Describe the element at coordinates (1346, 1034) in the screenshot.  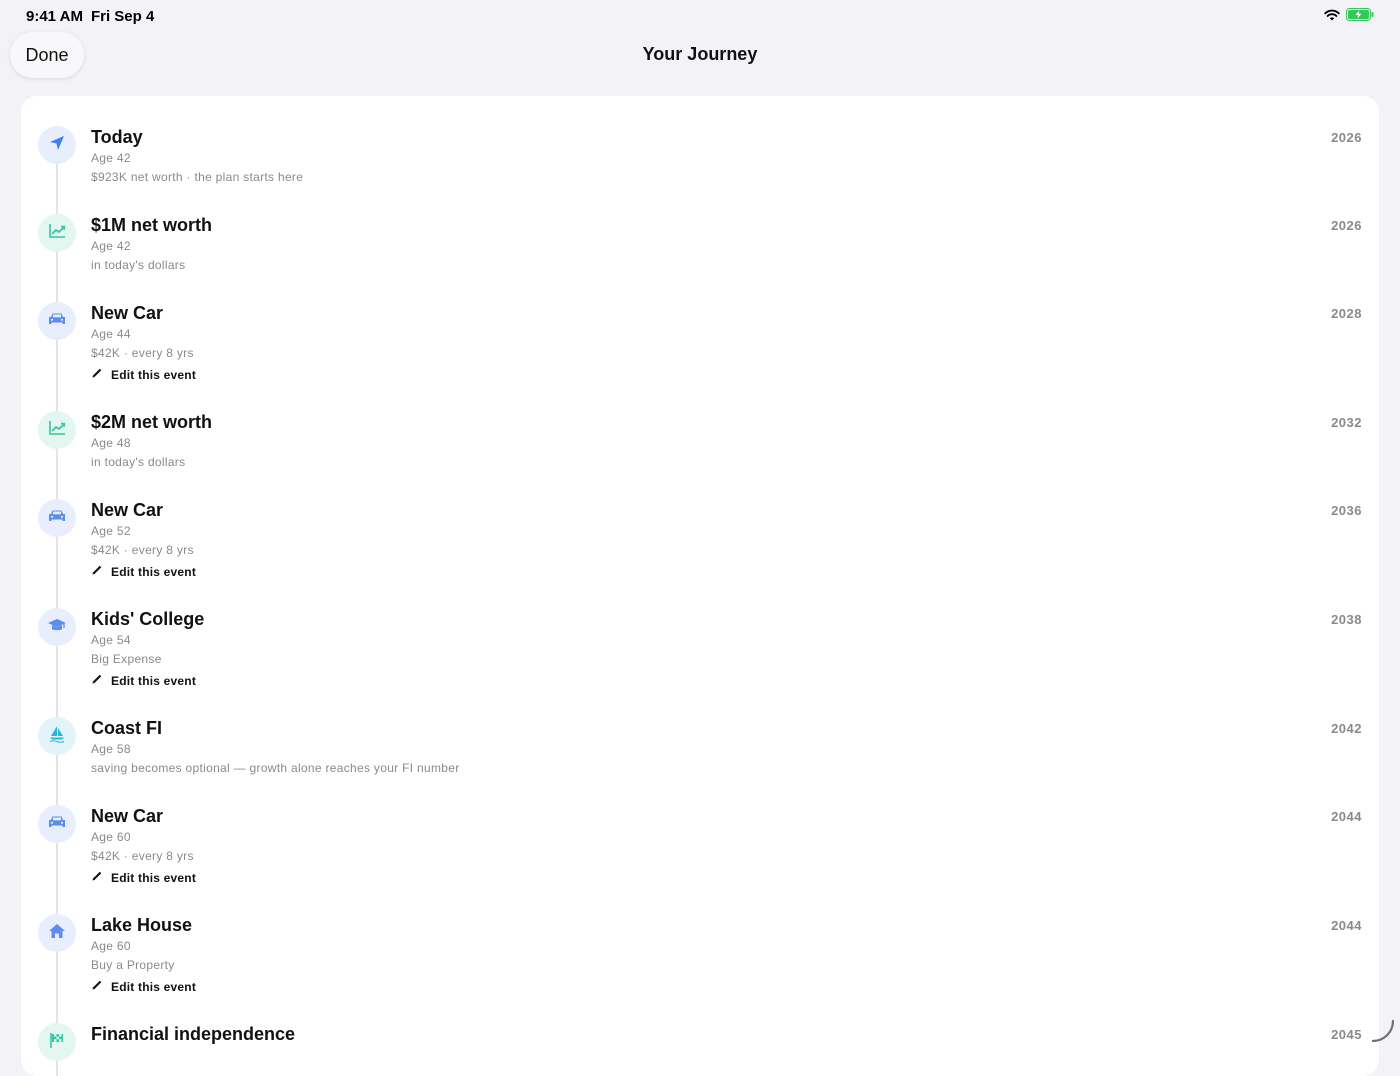
I see `event-year: 2045` at that location.